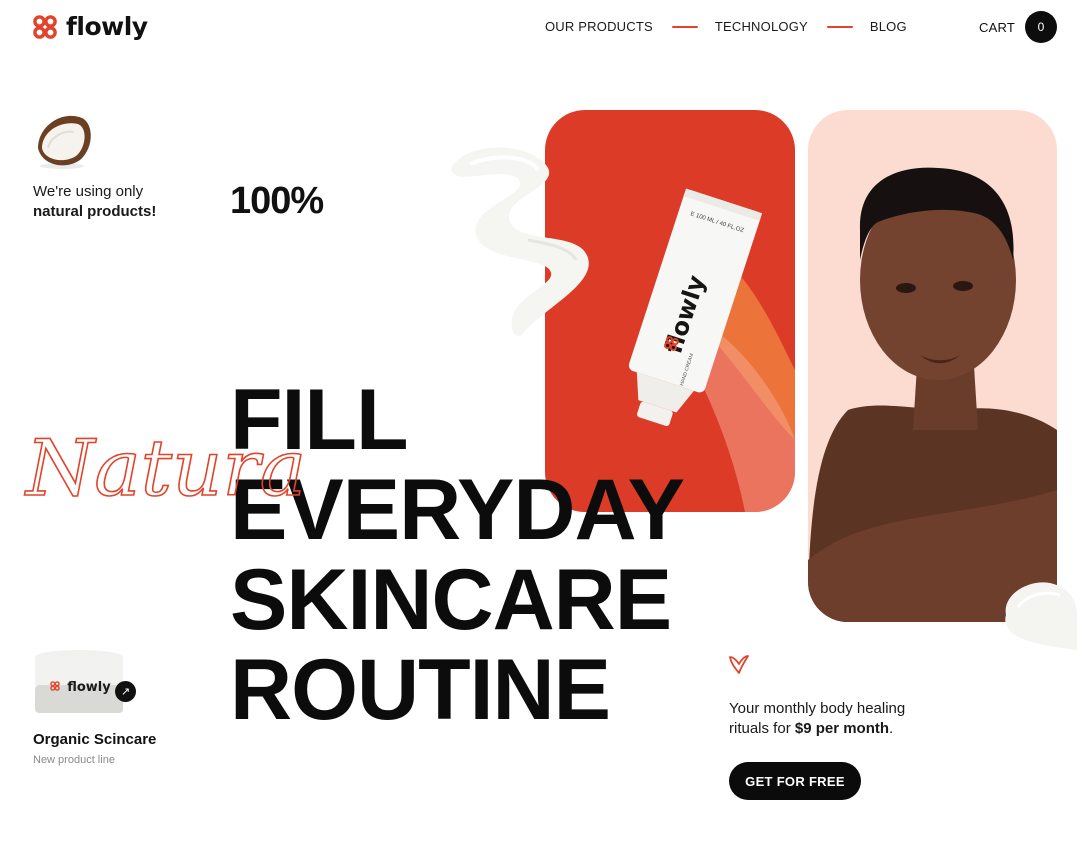 This screenshot has height=853, width=1077. What do you see at coordinates (125, 691) in the screenshot?
I see `arrow-up-right-icon: ↗` at bounding box center [125, 691].